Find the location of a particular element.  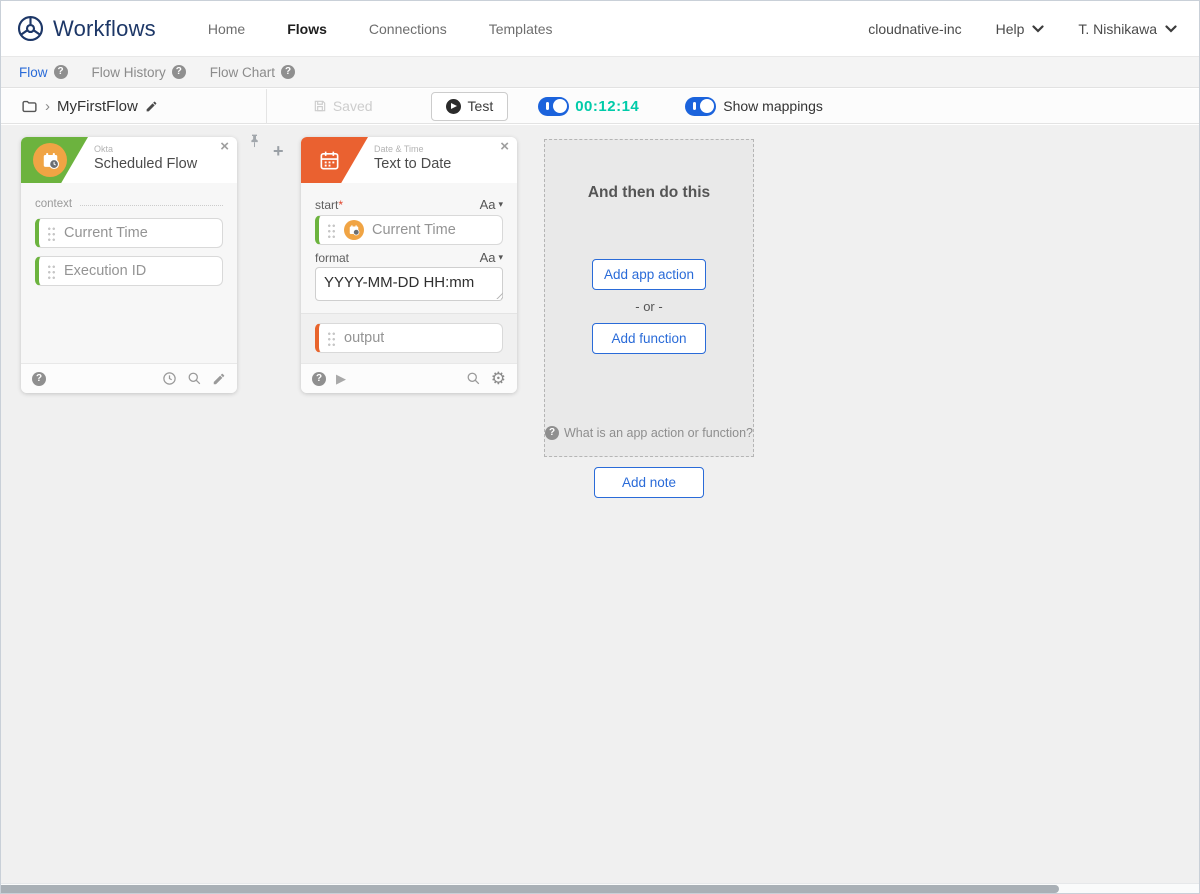

nav-home: Home is located at coordinates (226, 29).